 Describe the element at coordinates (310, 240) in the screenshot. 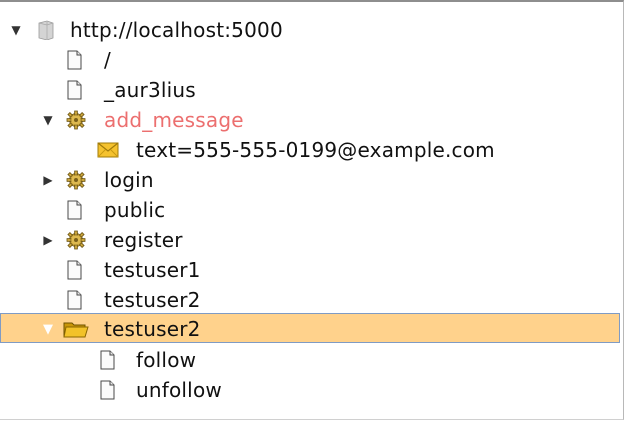

I see `tree-node-row: ▶ register` at that location.